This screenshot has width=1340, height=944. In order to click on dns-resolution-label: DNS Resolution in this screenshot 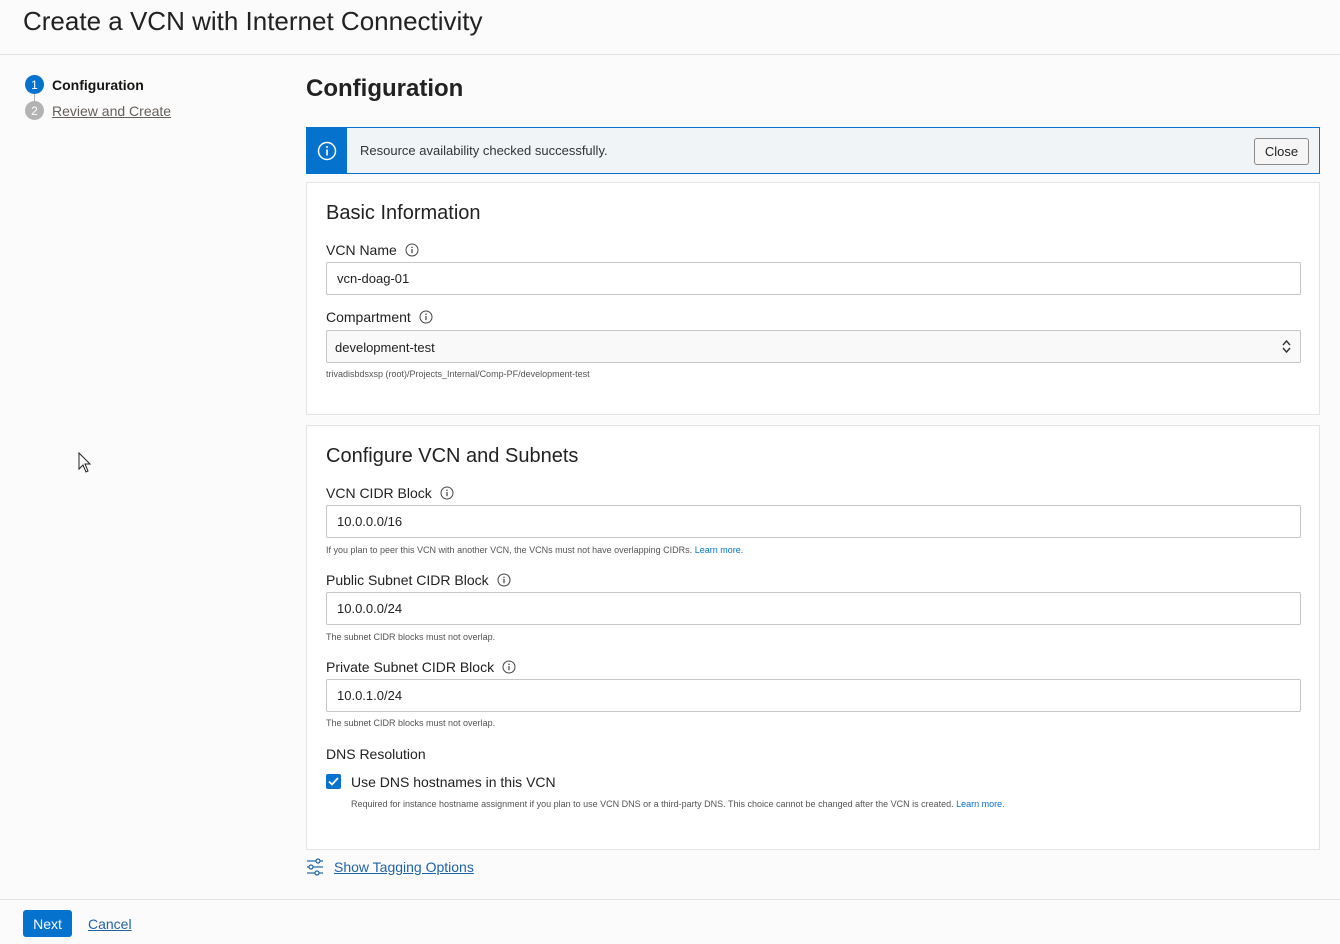, I will do `click(376, 754)`.